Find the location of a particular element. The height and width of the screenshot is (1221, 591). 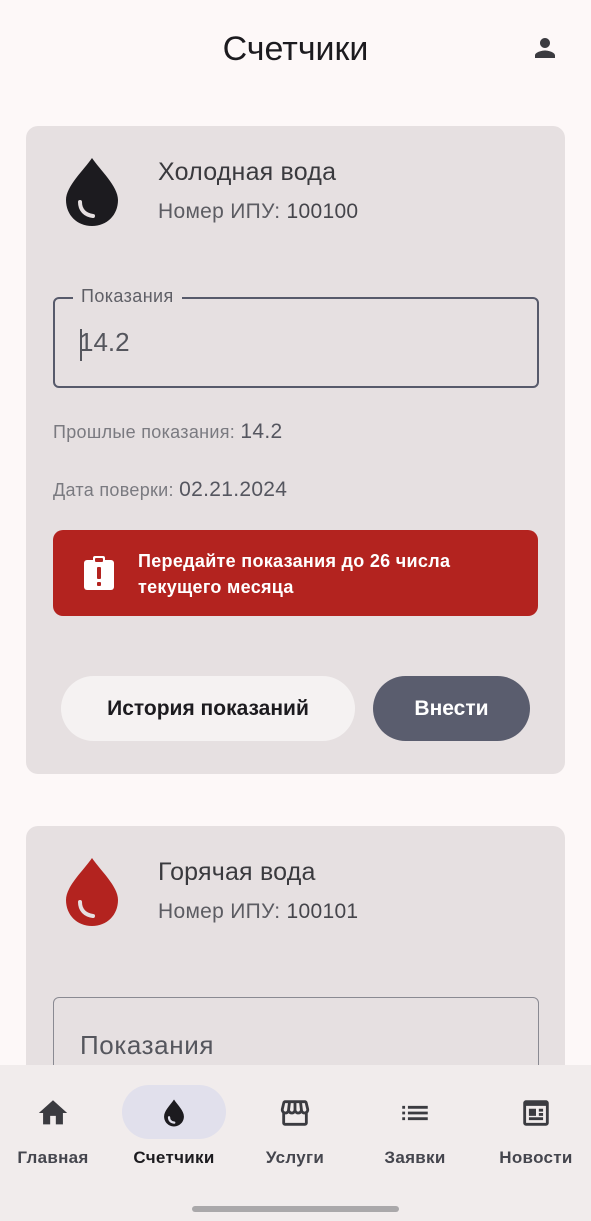

nav-item-home: Главная is located at coordinates (56, 1135).